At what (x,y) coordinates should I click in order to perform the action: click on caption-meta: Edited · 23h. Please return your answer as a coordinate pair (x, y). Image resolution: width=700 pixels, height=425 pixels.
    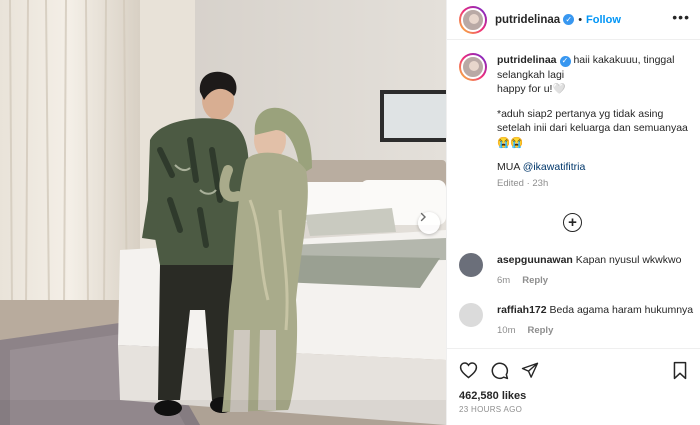
    Looking at the image, I should click on (592, 184).